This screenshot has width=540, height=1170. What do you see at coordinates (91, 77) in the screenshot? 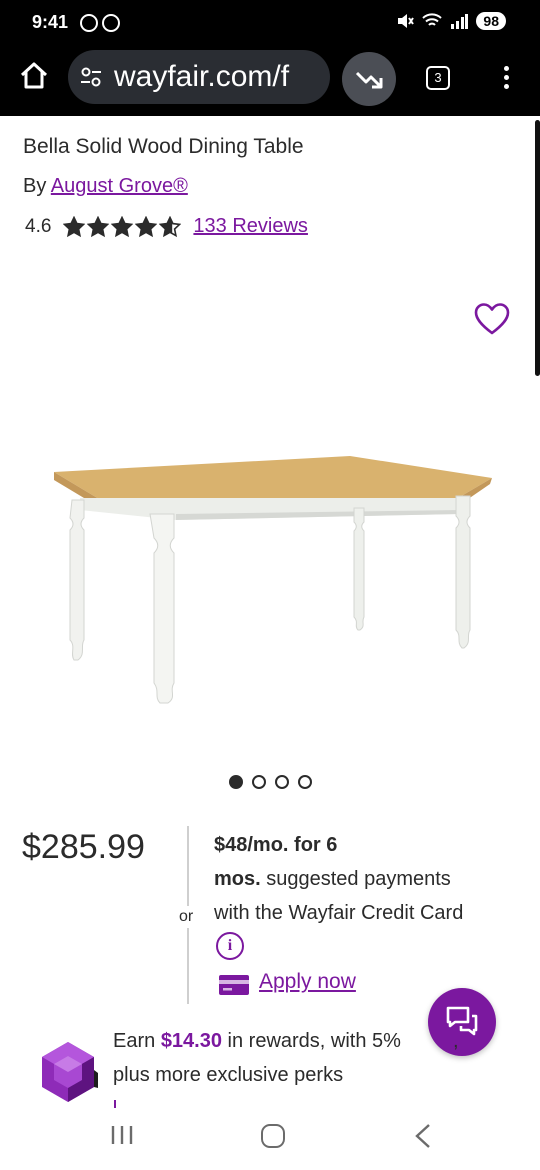
I see `site-settings-icon` at bounding box center [91, 77].